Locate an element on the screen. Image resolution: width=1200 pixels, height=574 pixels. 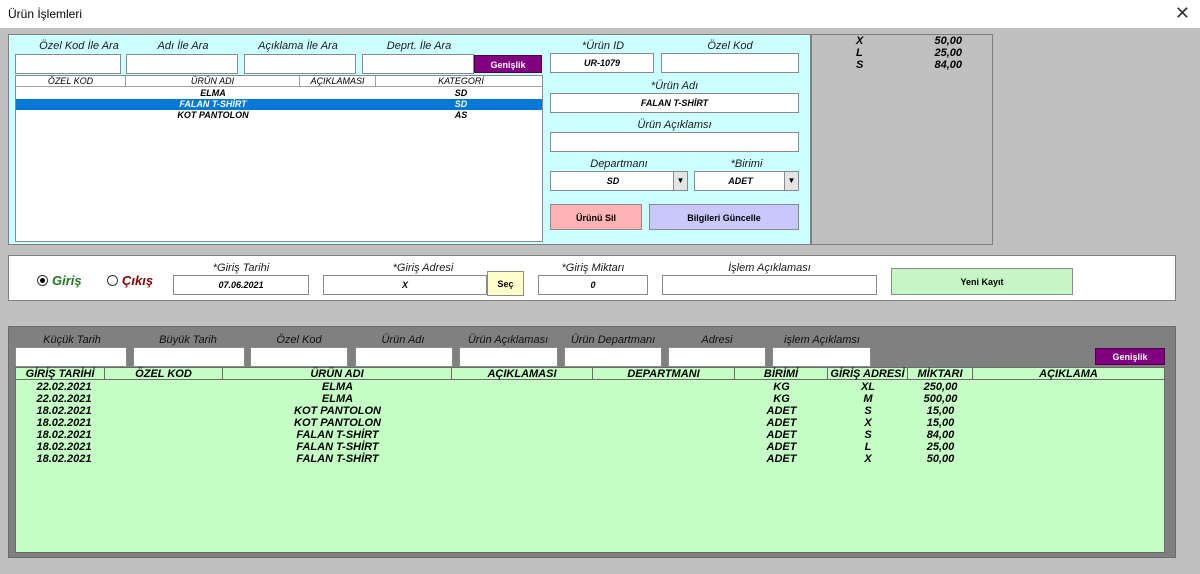
product-name-field: FALAN T-SHİRT is located at coordinates (674, 103).